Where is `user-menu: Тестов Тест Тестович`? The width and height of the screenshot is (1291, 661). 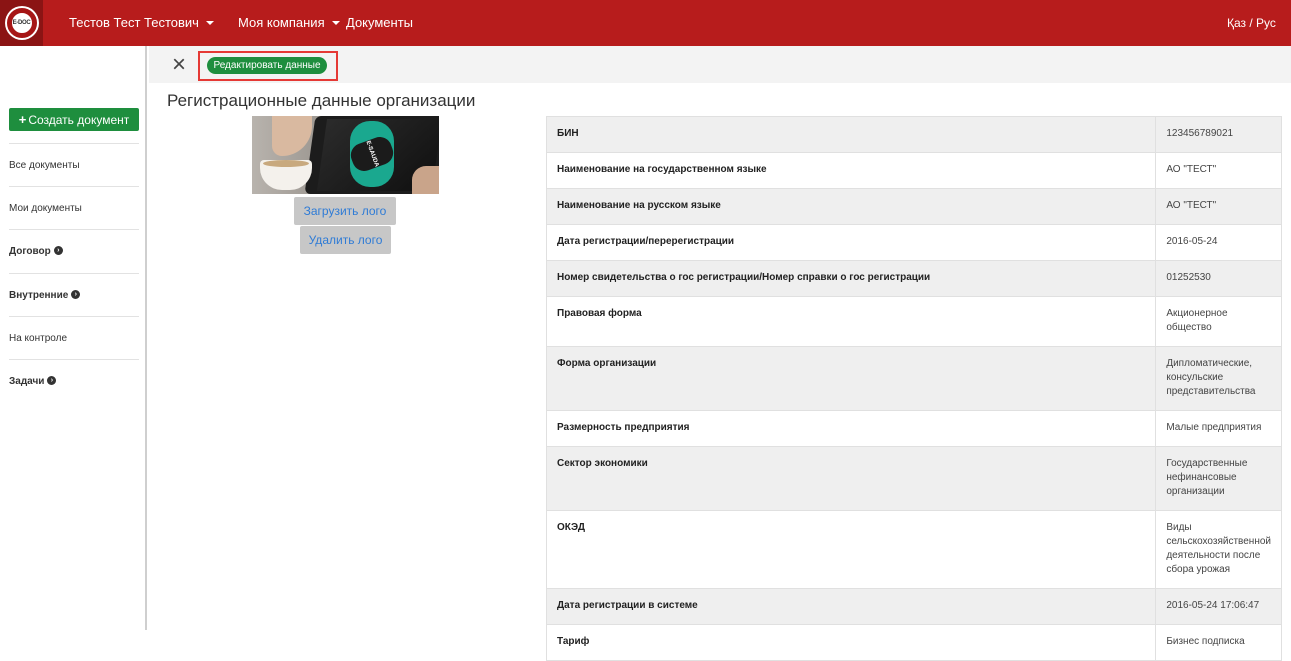 user-menu: Тестов Тест Тестович is located at coordinates (141, 23).